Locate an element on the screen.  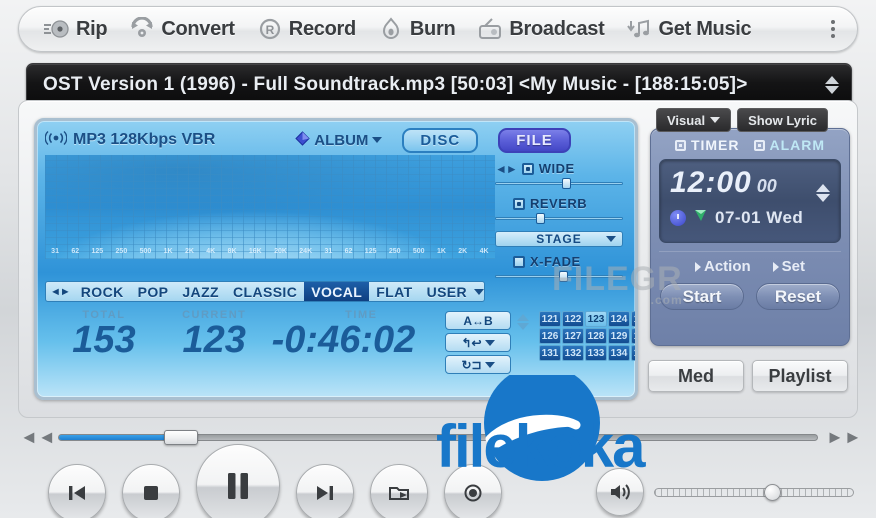
source-button-file: FILE is located at coordinates (534, 140).